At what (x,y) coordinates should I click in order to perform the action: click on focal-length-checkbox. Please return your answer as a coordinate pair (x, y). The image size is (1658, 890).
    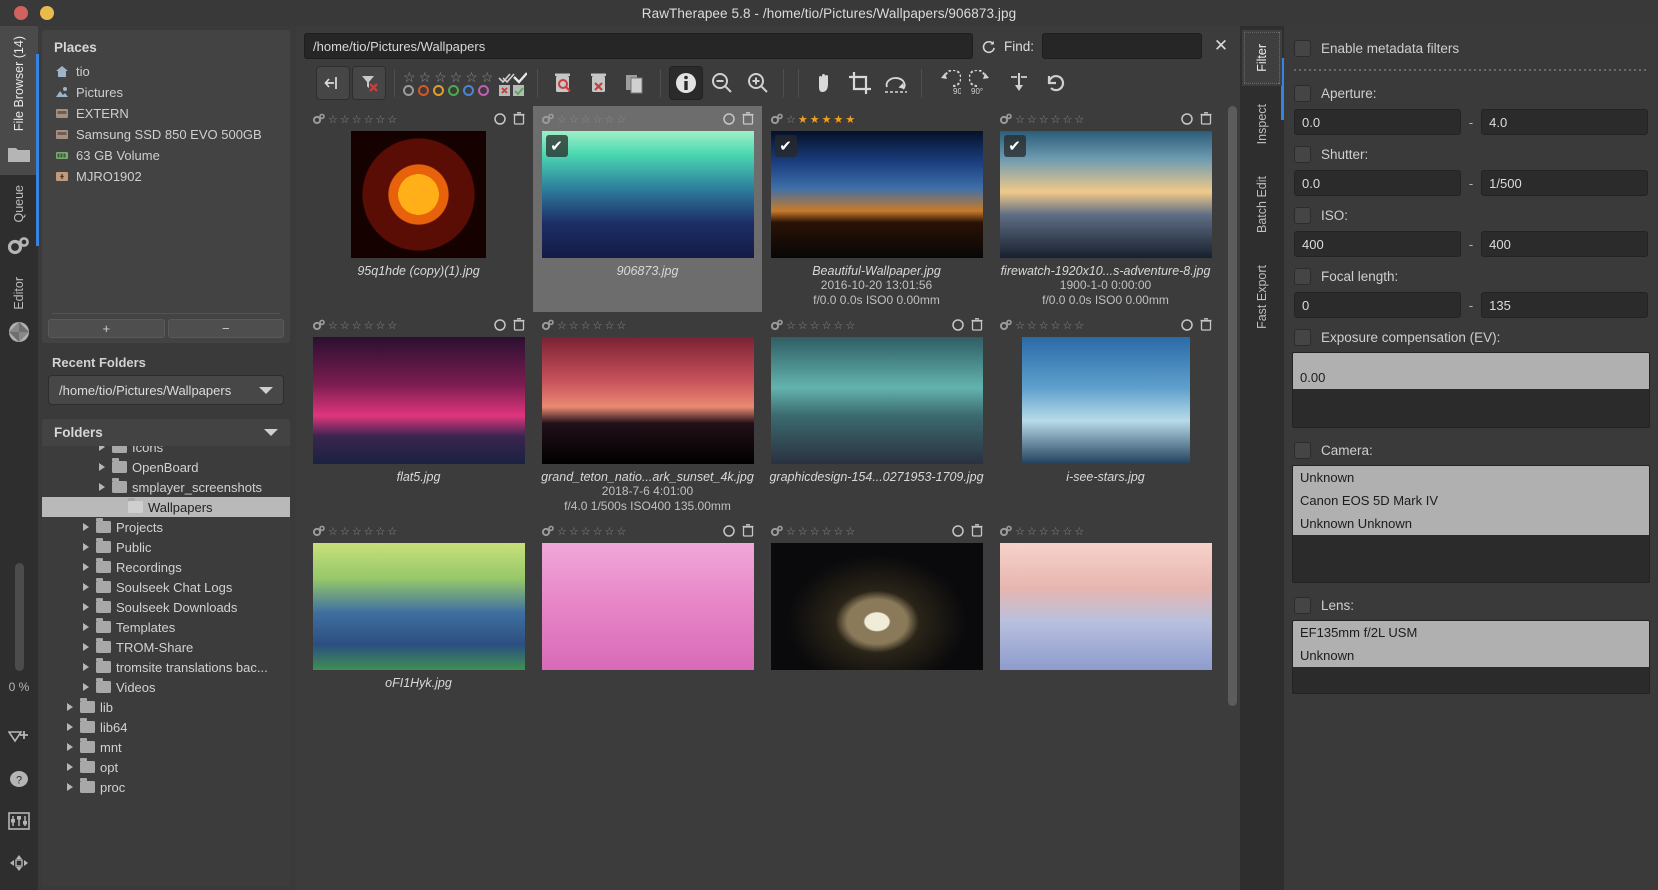
    Looking at the image, I should click on (1302, 276).